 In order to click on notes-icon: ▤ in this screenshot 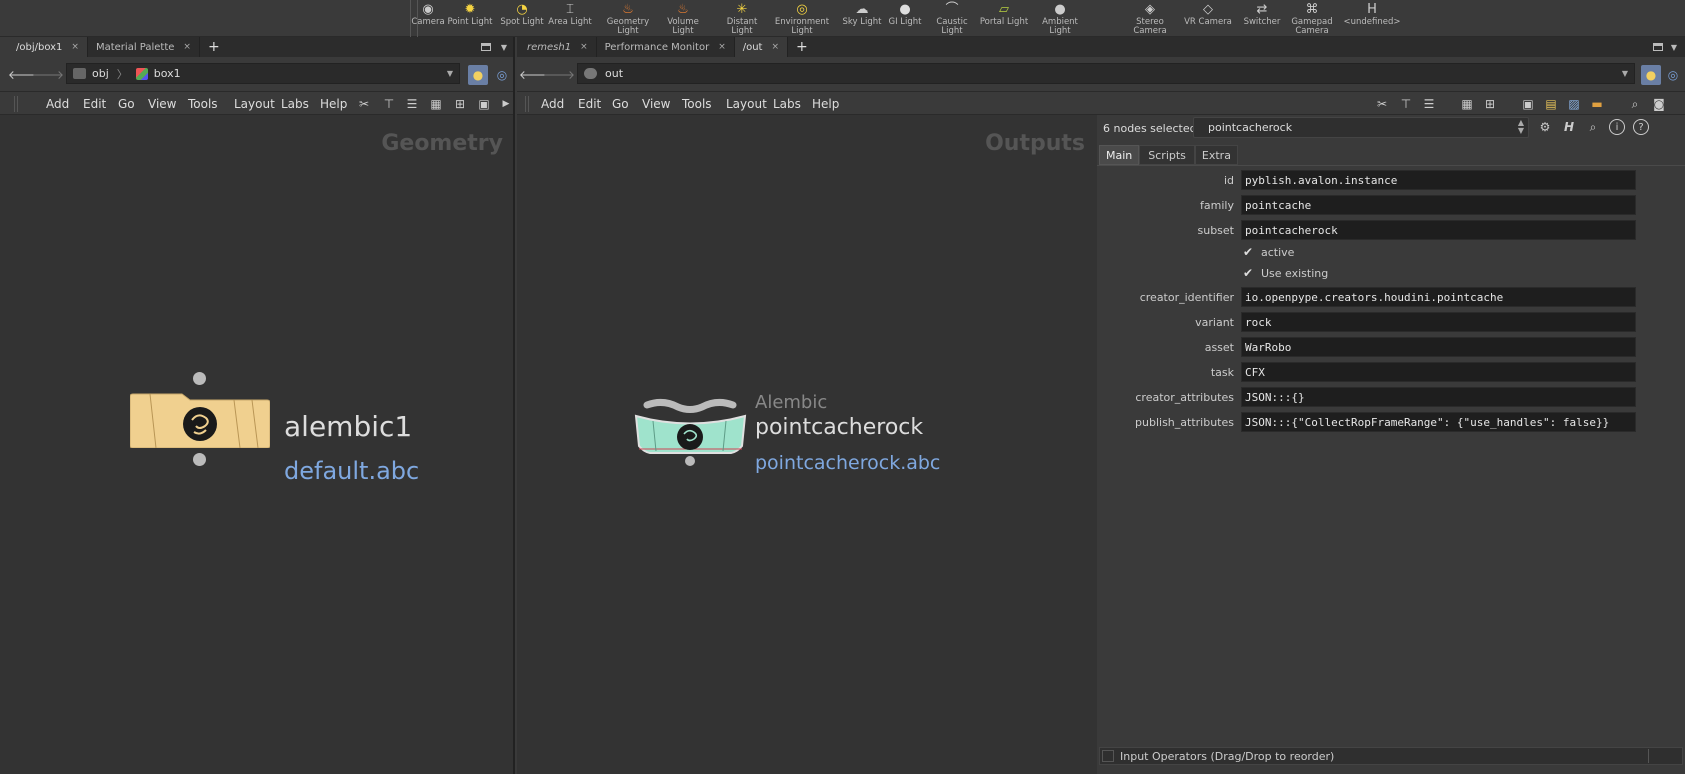, I will do `click(1551, 104)`.